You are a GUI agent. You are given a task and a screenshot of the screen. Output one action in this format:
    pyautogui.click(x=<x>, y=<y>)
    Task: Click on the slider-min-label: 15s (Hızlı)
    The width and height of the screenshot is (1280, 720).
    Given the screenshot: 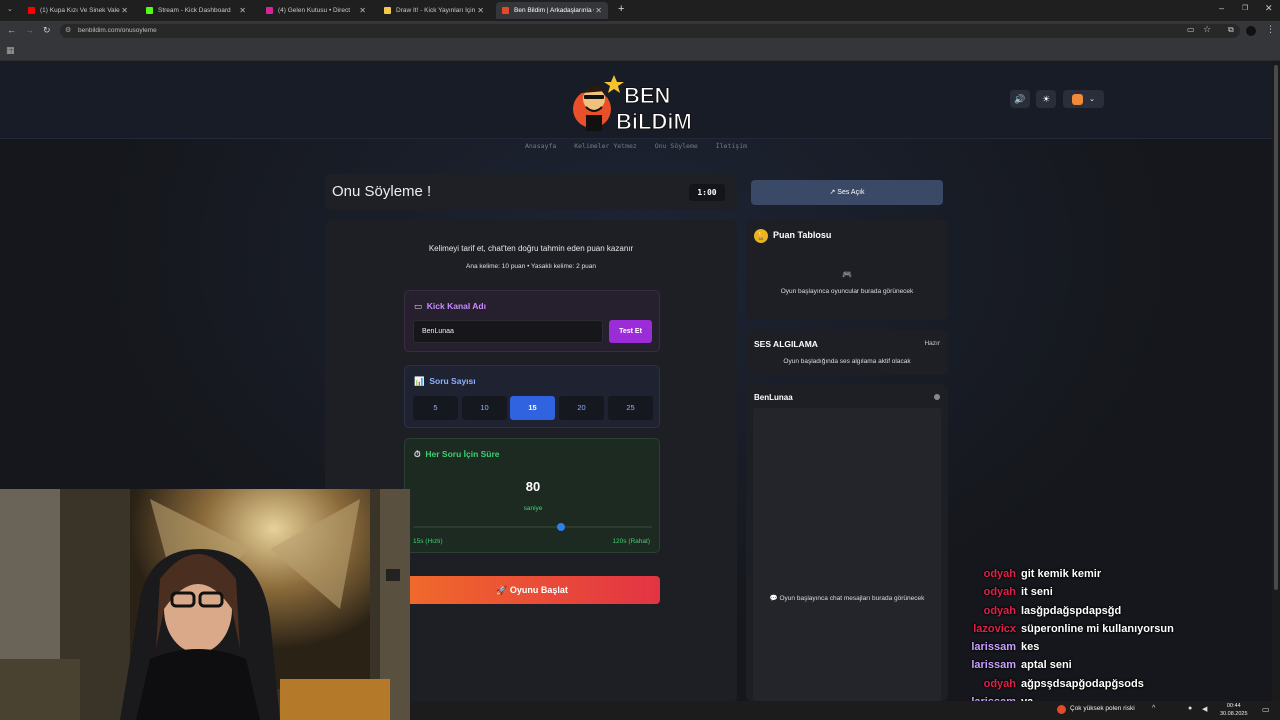 What is the action you would take?
    pyautogui.click(x=428, y=541)
    